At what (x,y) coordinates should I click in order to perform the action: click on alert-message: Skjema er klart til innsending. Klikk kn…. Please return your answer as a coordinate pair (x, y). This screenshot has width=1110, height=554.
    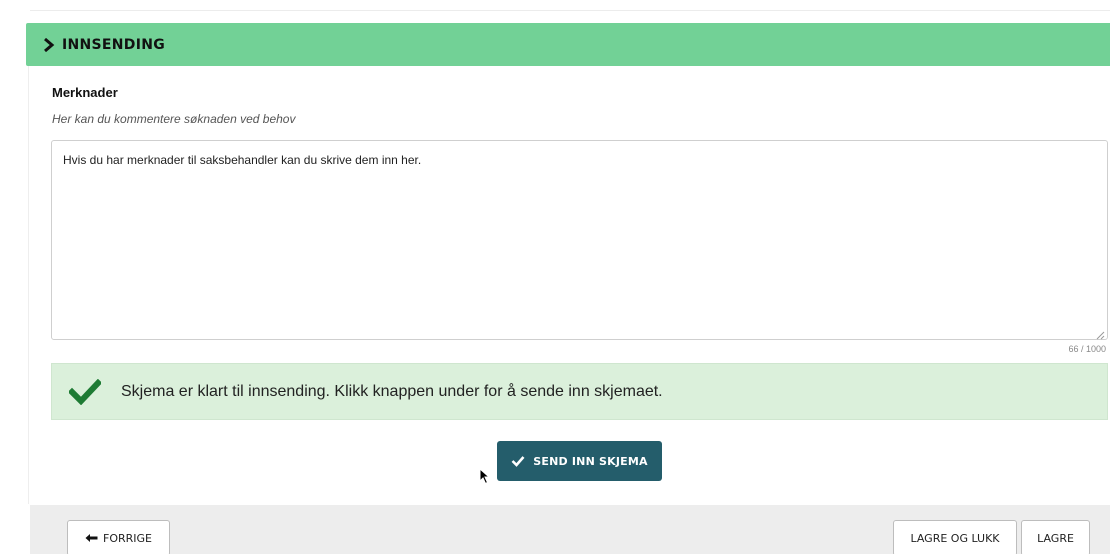
    Looking at the image, I should click on (392, 391).